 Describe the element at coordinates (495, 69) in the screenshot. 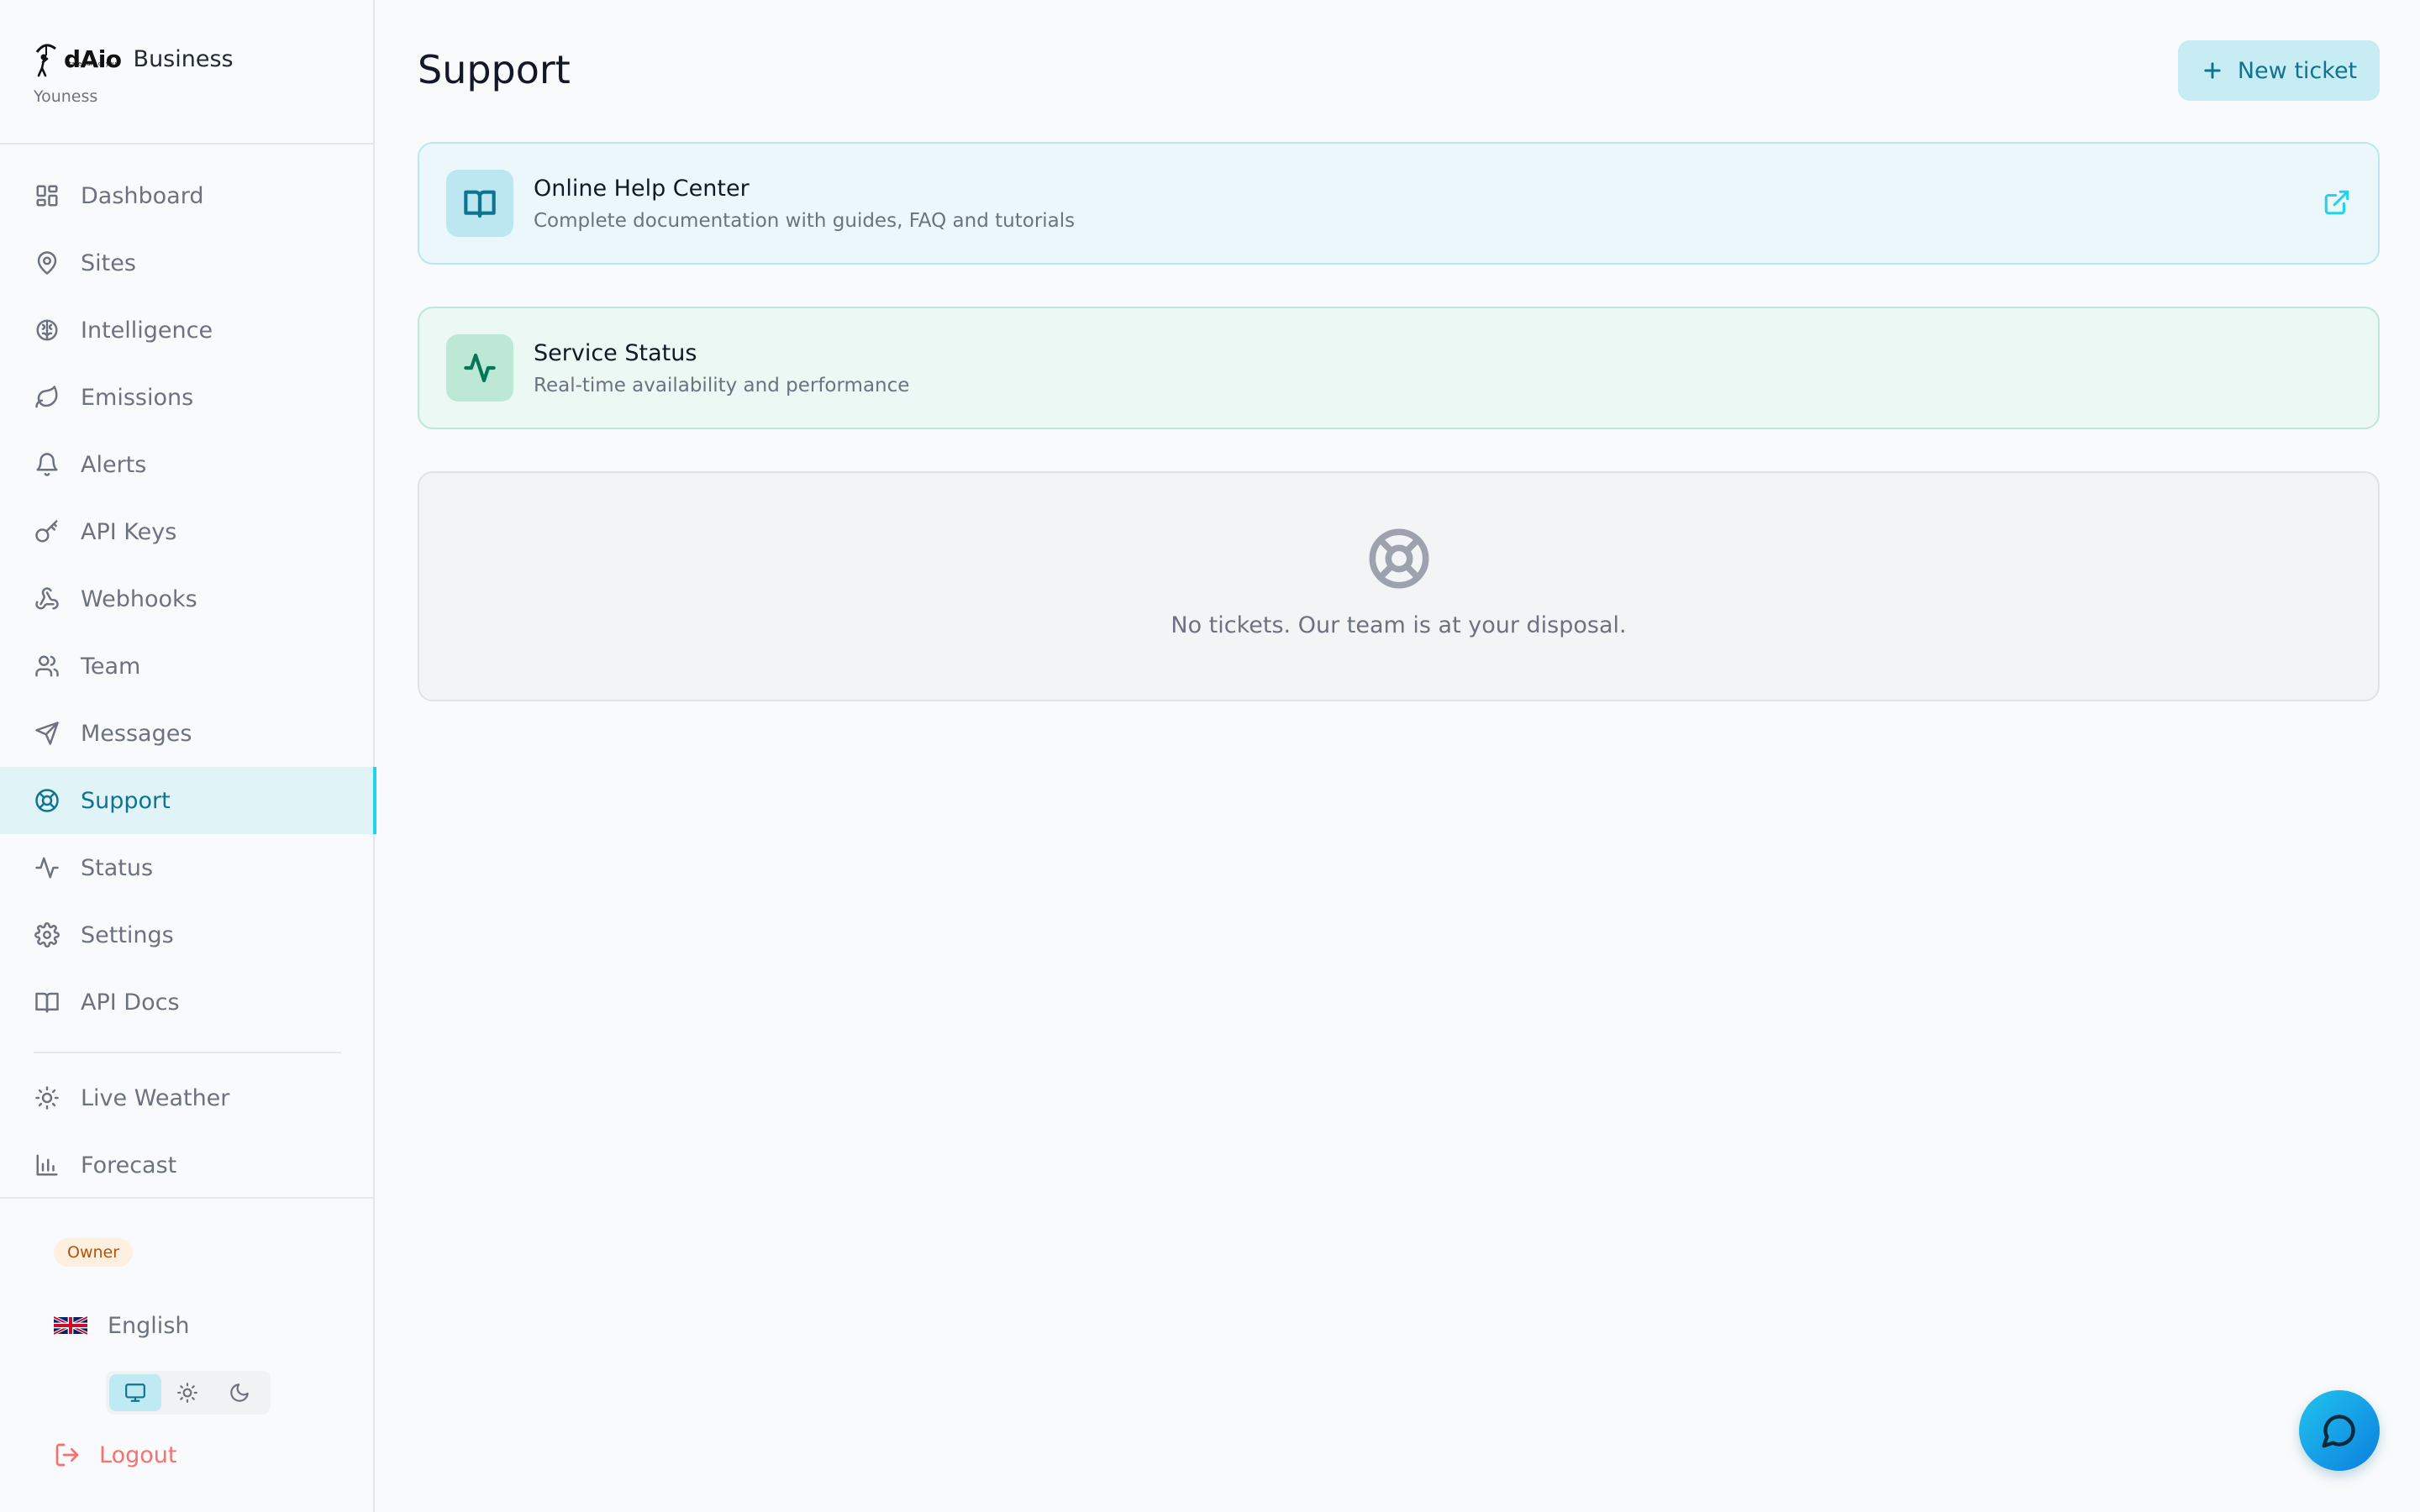

I see `page-title: Support` at that location.